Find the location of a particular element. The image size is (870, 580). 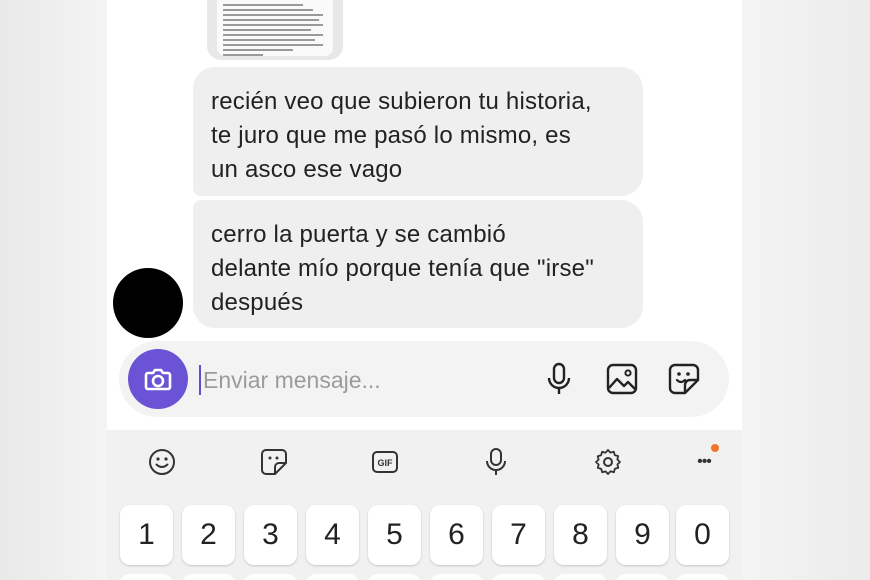

key-6: 6 is located at coordinates (456, 535).